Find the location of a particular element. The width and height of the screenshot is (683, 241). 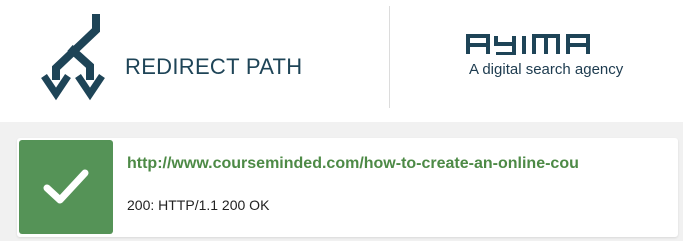

ayima-tagline: A digital search agency is located at coordinates (546, 69).